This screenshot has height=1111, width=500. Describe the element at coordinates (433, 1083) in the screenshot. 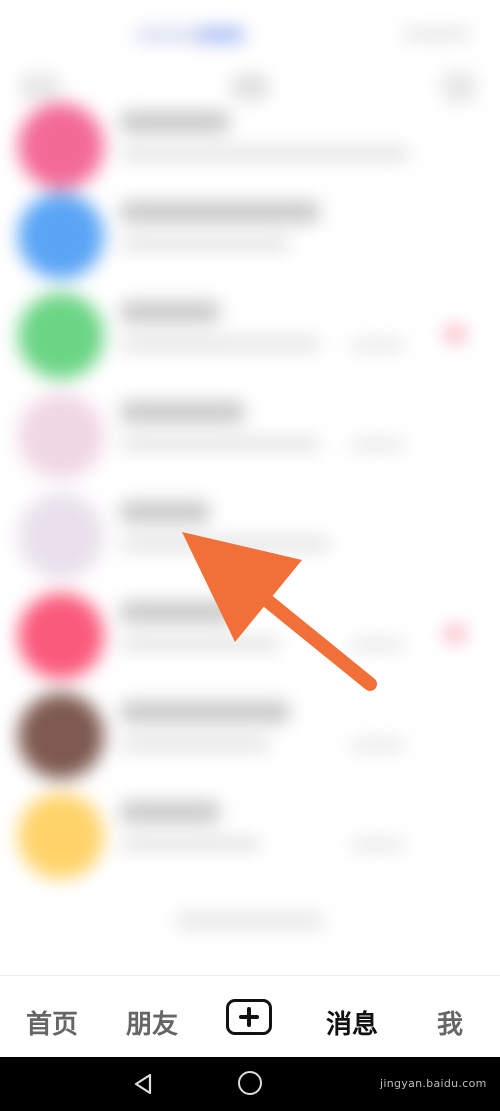

I see `watermark: jingyan.baidu.com` at that location.